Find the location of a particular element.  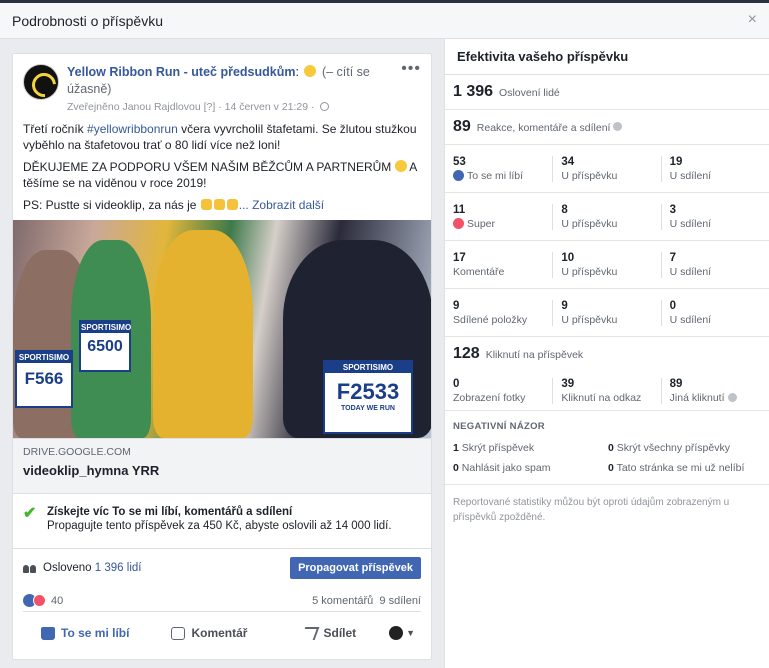

negative-count: 1 is located at coordinates (456, 448).